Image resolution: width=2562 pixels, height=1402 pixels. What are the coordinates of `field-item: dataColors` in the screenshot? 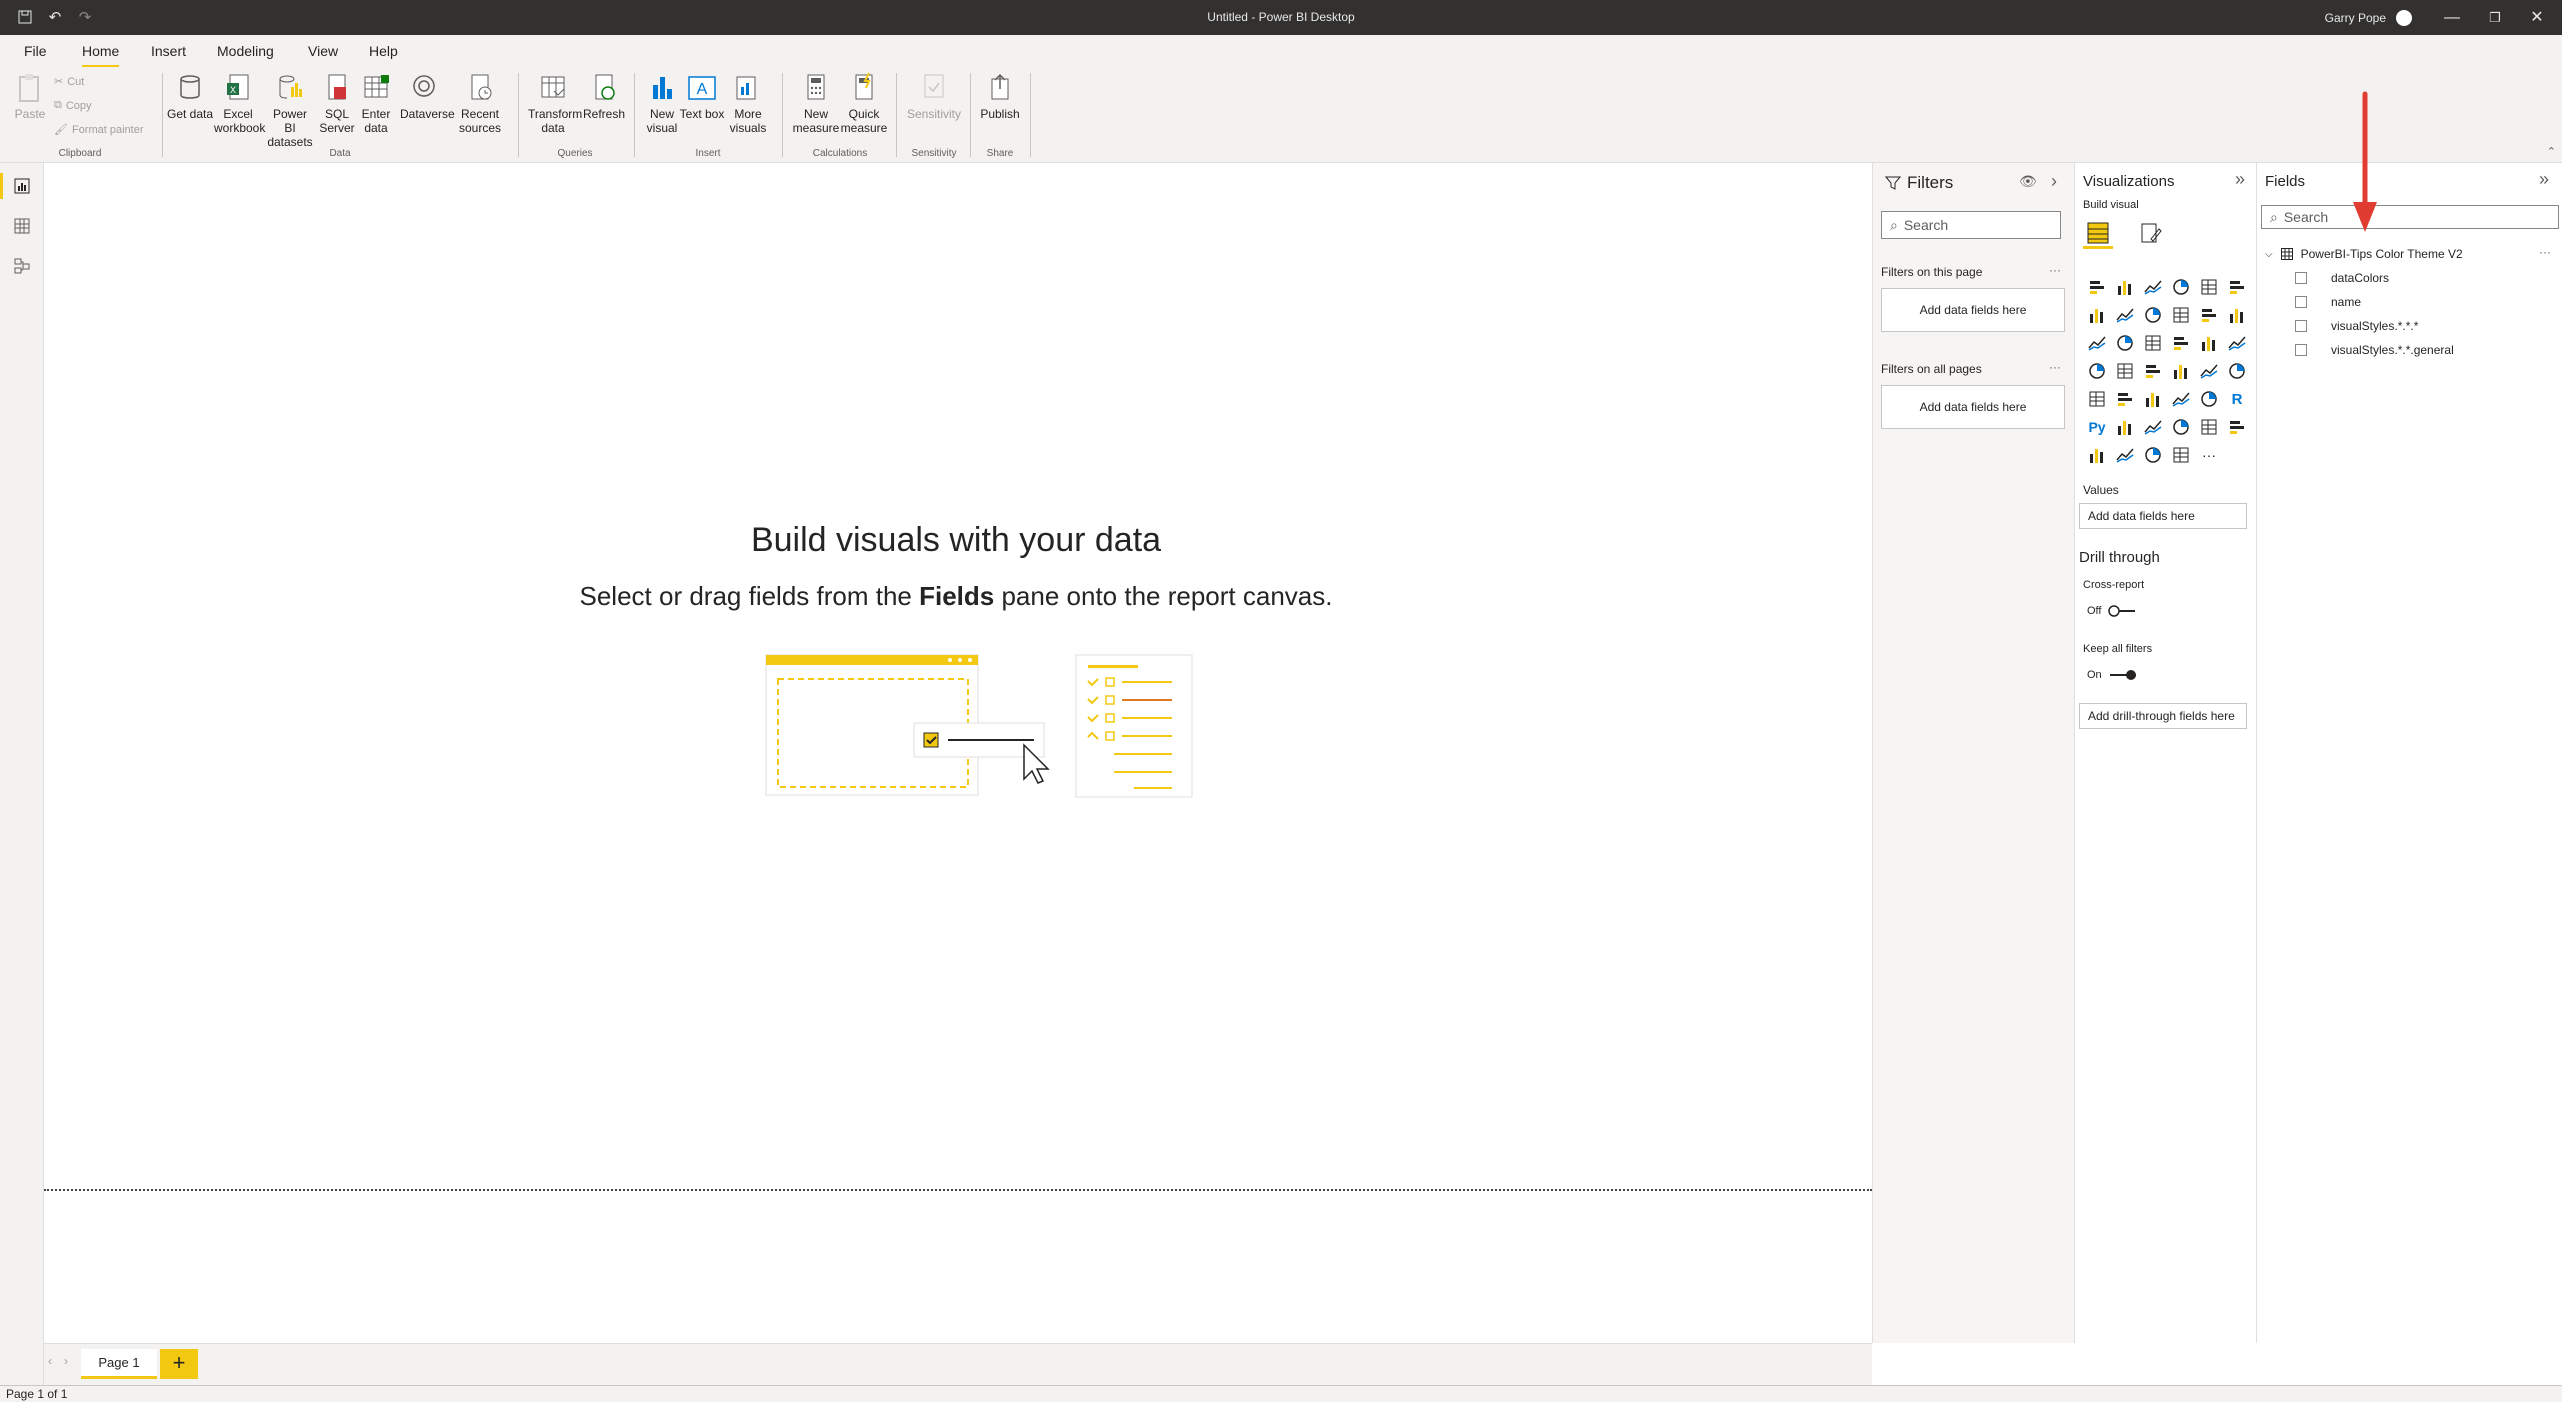 It's located at (2342, 278).